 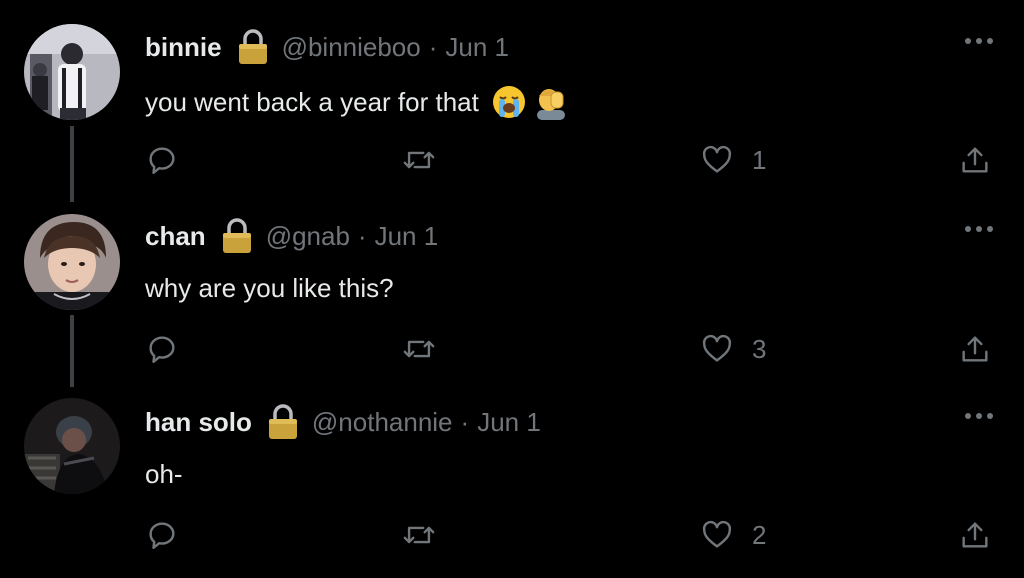 I want to click on loudly-crying-face-emoji-icon, so click(x=508, y=102).